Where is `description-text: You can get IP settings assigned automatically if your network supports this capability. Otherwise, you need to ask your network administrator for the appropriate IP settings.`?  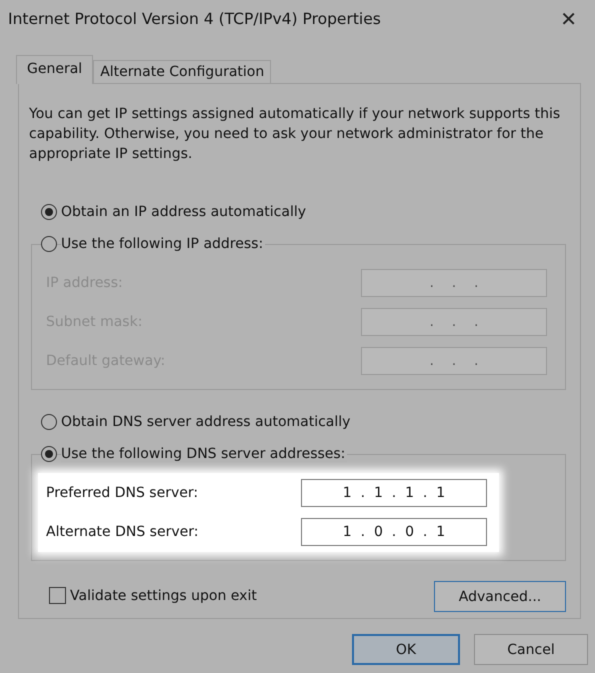
description-text: You can get IP settings assigned automatically if your network supports this capability. Otherwise, you need to ask your network administrator for the appropriate IP settings. is located at coordinates (295, 134).